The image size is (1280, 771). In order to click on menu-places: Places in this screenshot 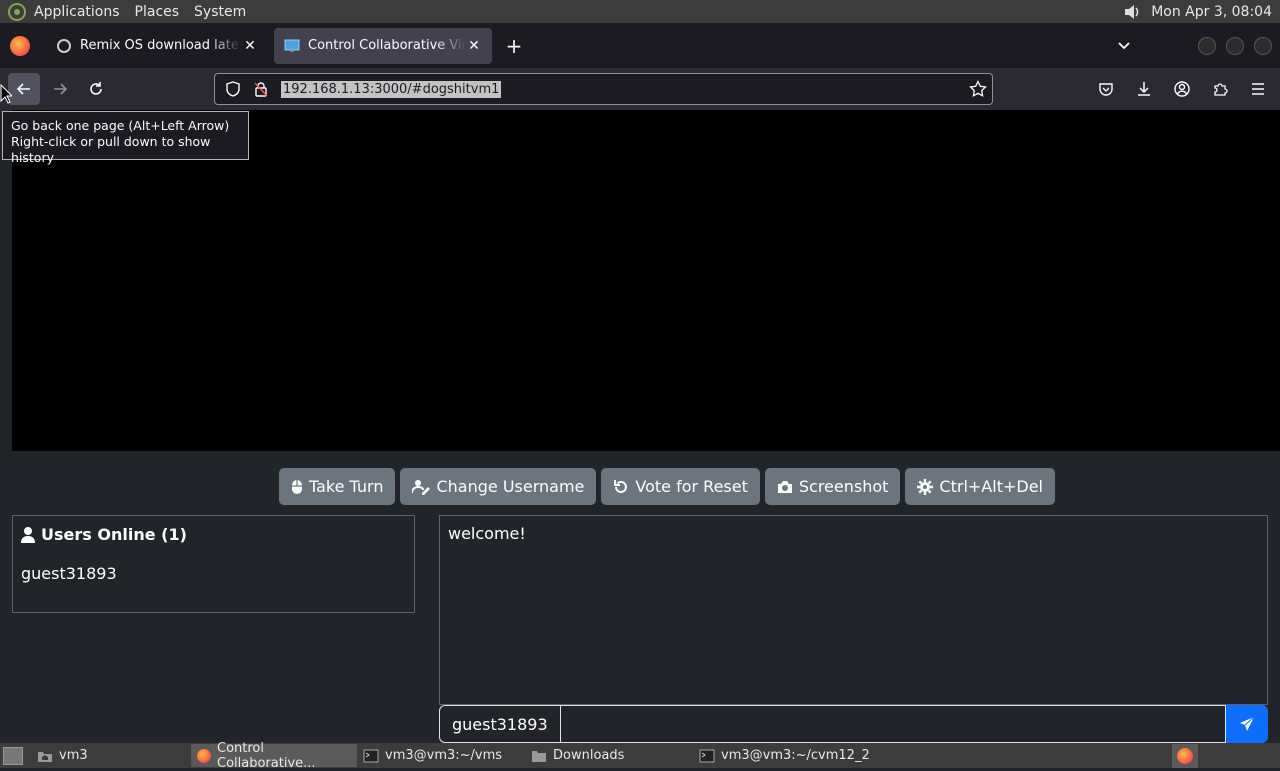, I will do `click(157, 12)`.